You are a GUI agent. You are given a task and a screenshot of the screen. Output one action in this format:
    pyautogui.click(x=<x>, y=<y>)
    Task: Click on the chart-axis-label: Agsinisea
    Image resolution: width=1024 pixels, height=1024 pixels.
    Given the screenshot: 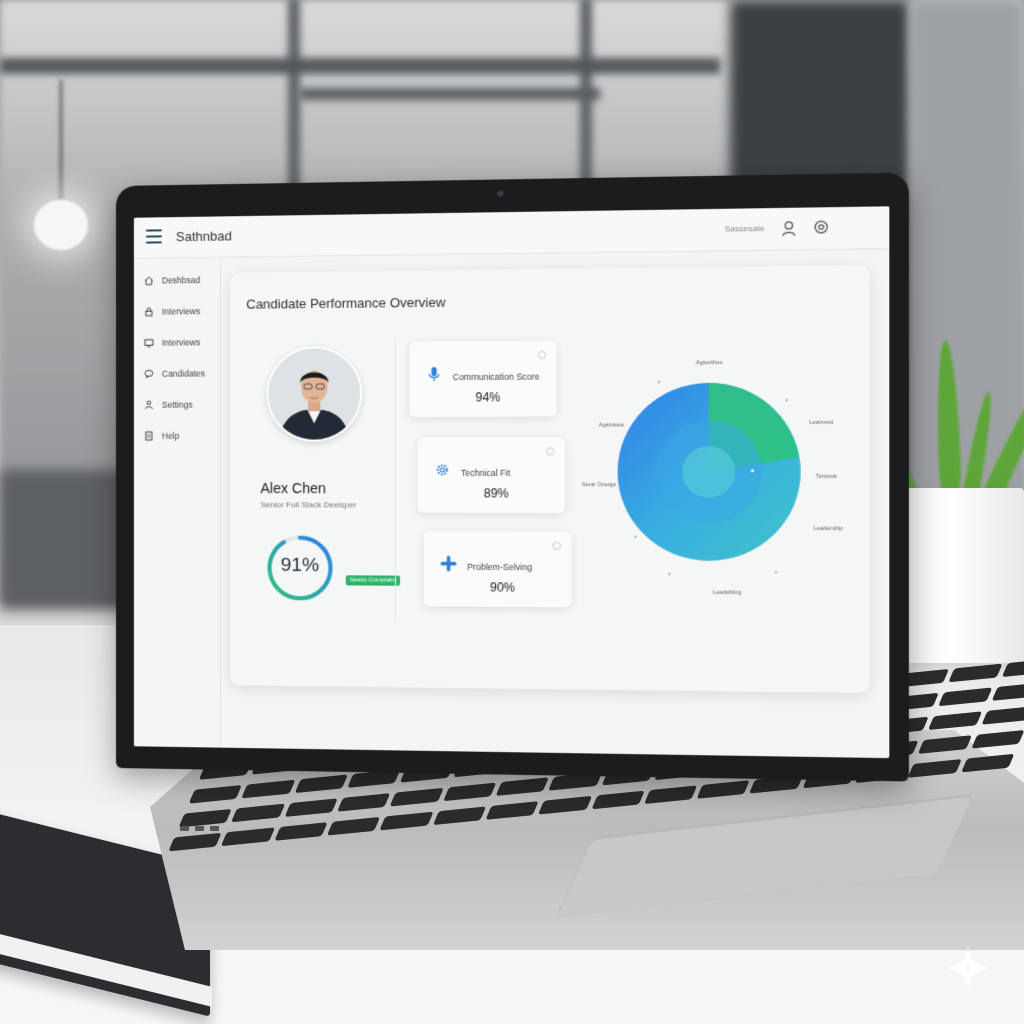 What is the action you would take?
    pyautogui.click(x=611, y=425)
    